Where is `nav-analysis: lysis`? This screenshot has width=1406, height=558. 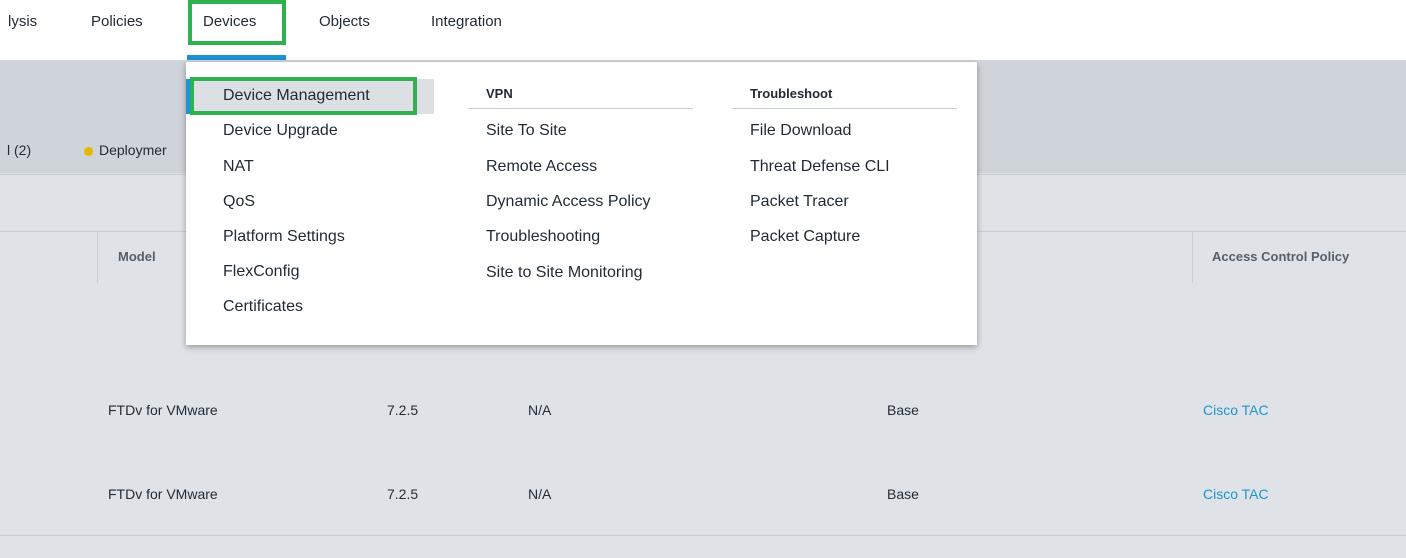
nav-analysis: lysis is located at coordinates (22, 22).